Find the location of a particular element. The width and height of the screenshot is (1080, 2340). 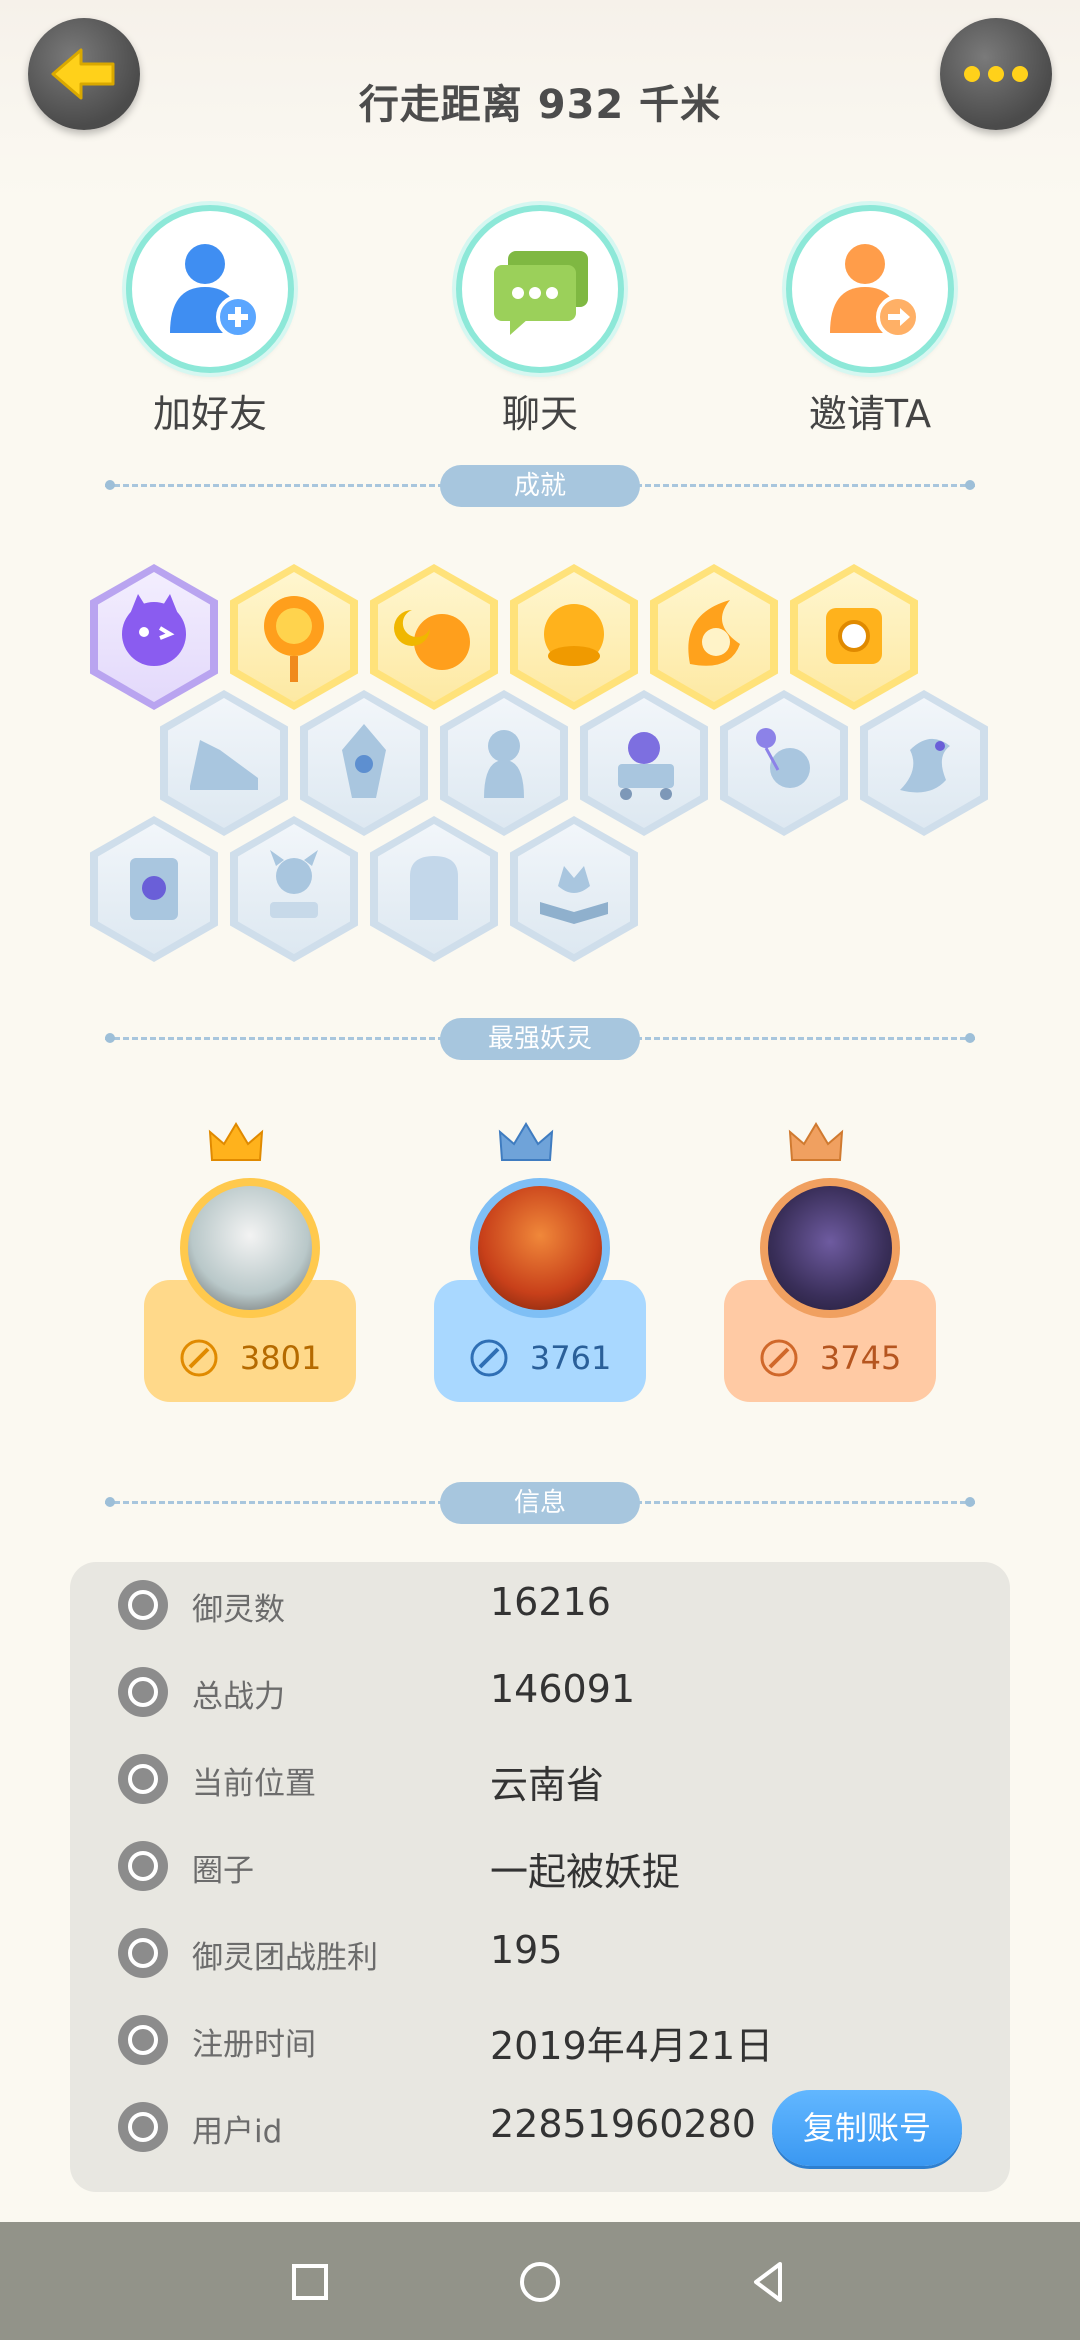

info-value: 云南省 is located at coordinates (547, 1785).